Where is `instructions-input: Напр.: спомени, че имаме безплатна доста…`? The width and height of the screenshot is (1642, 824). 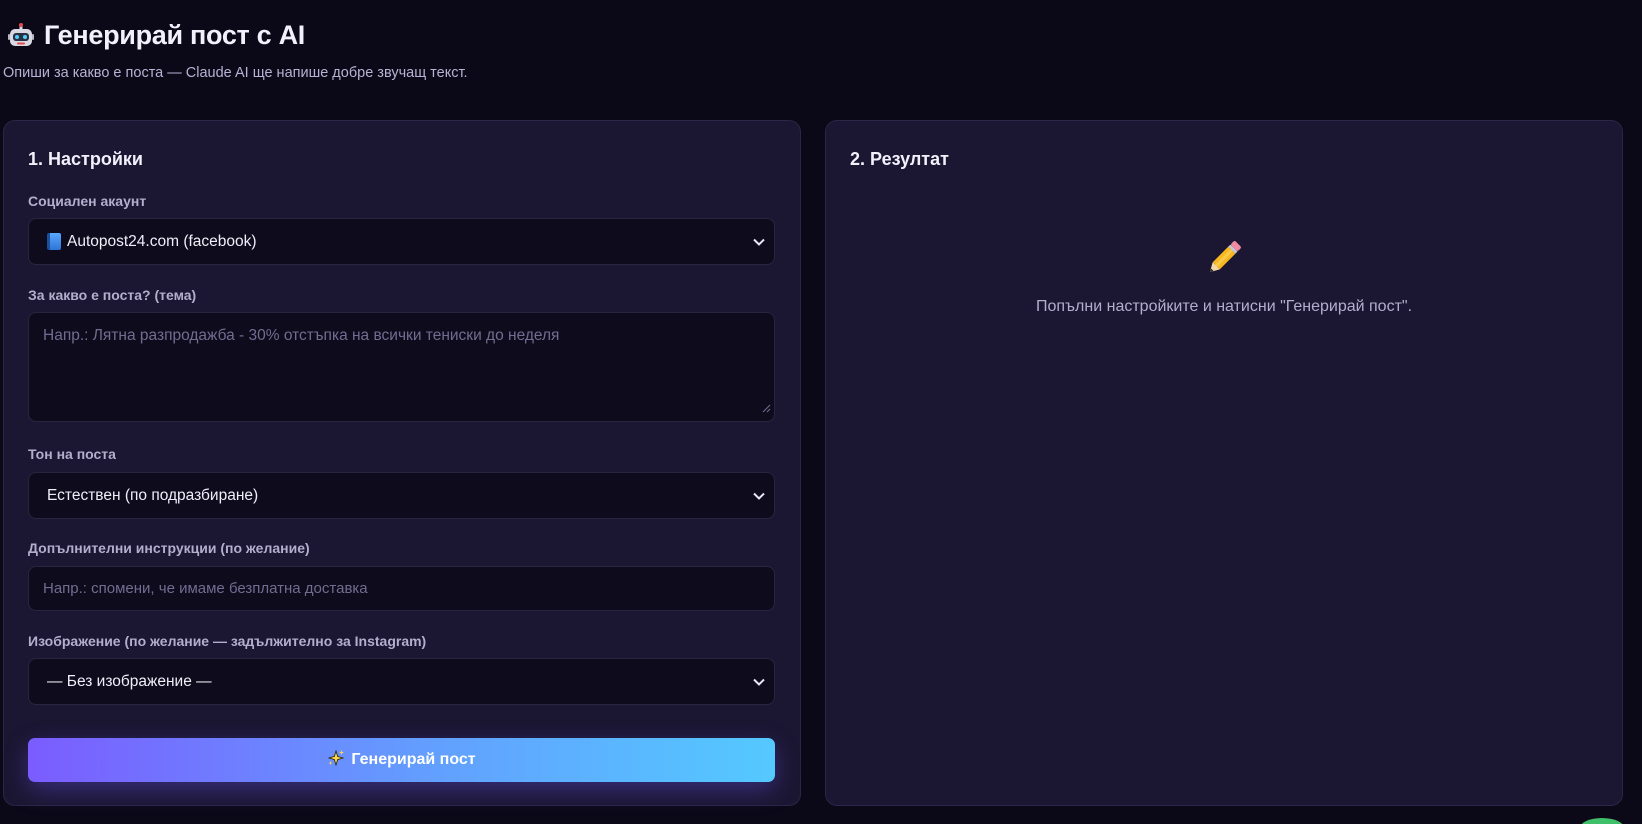 instructions-input: Напр.: спомени, че имаме безплатна доста… is located at coordinates (401, 588).